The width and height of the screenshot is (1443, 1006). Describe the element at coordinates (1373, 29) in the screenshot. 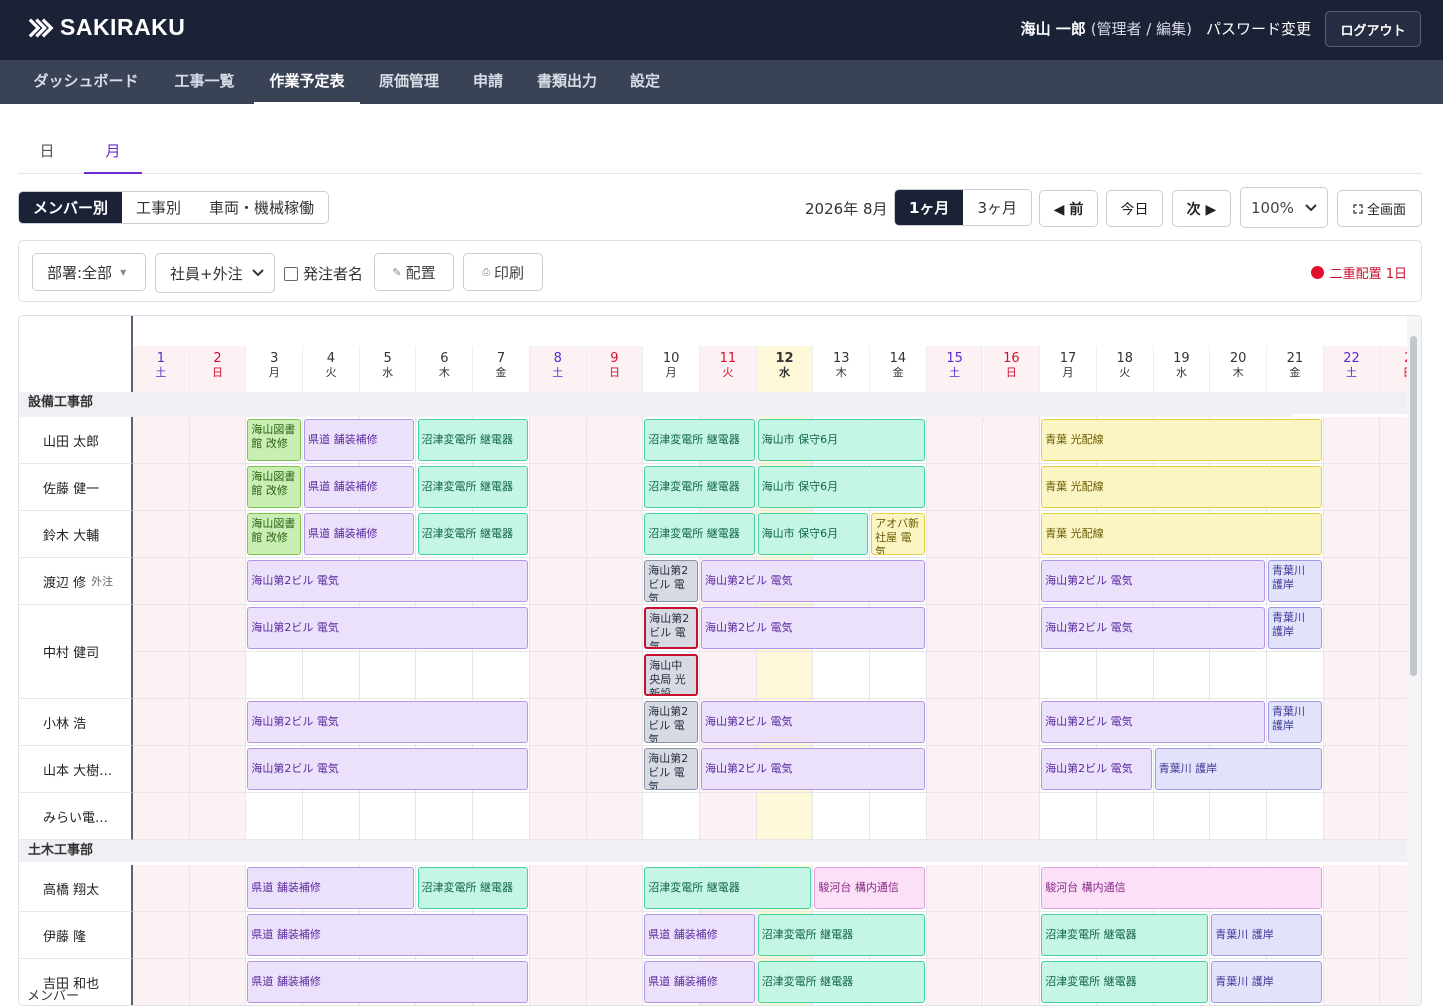

I see `logout-button: ログアウト` at that location.